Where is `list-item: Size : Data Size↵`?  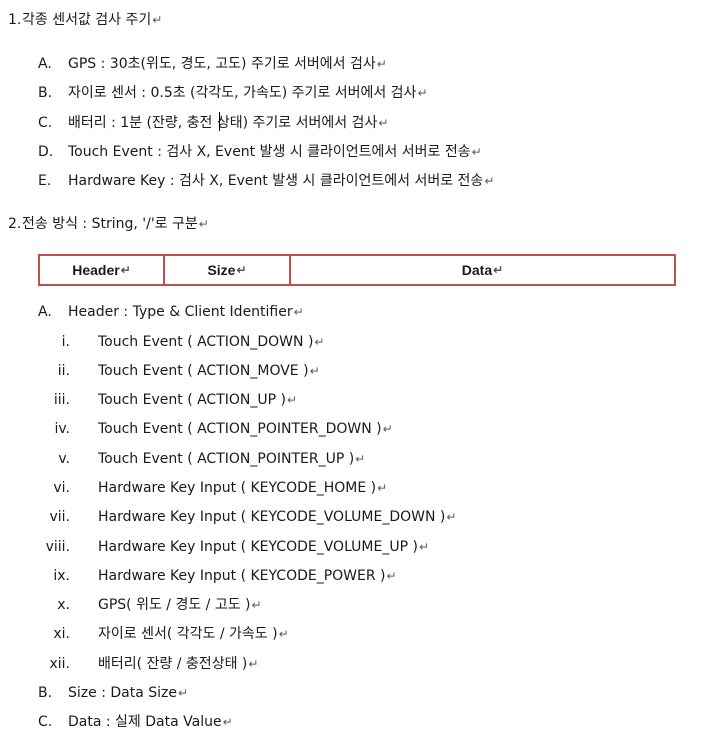
list-item: Size : Data Size↵ is located at coordinates (128, 693).